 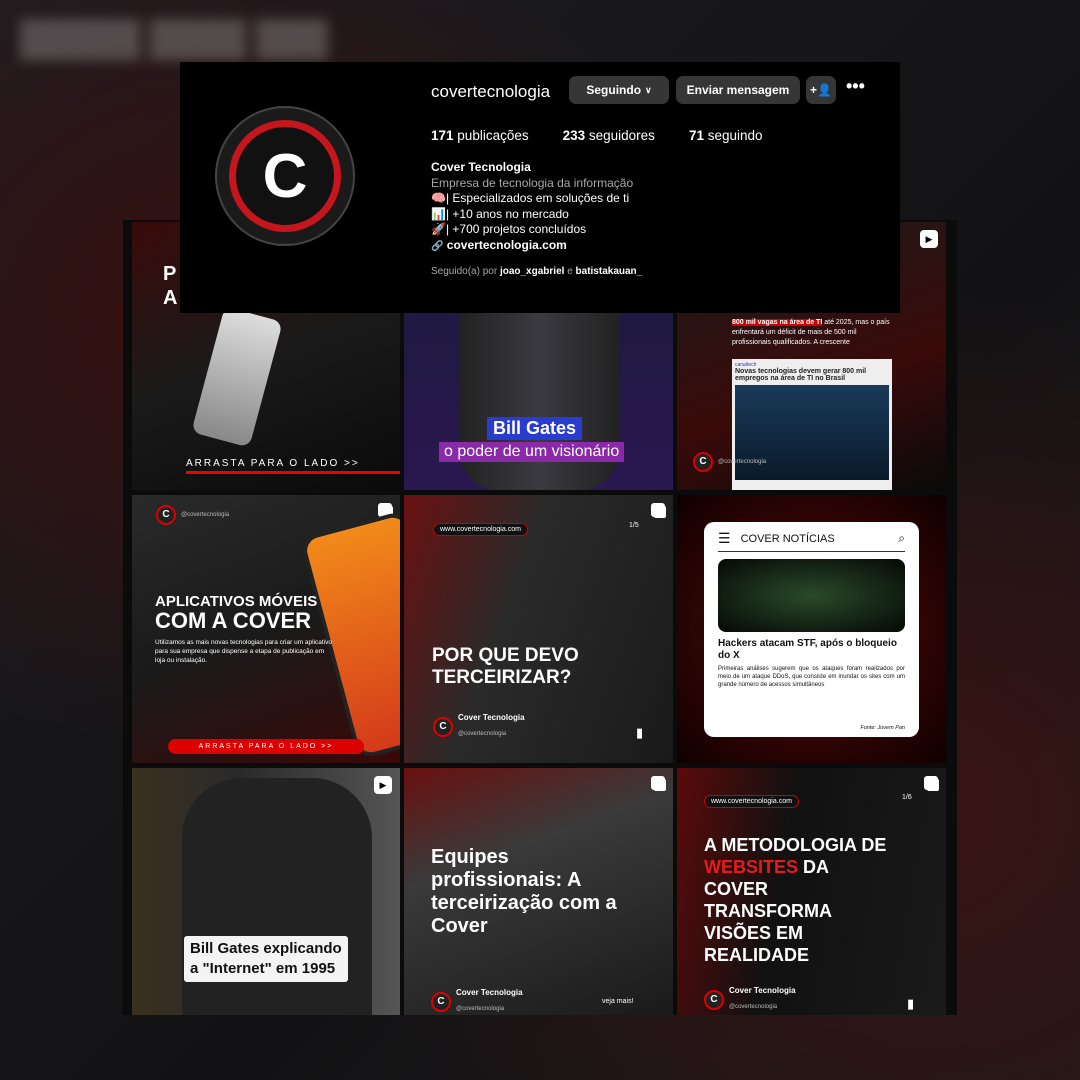 I want to click on bio-line: 🚀| +700 projetos concluídos, so click(x=509, y=229).